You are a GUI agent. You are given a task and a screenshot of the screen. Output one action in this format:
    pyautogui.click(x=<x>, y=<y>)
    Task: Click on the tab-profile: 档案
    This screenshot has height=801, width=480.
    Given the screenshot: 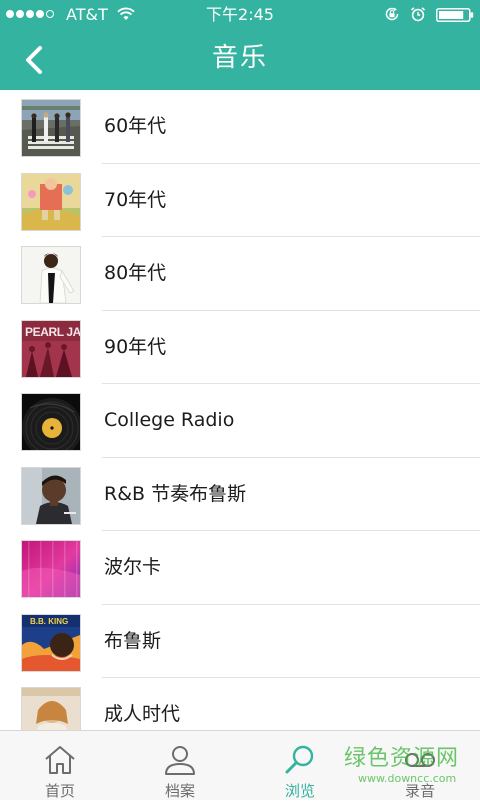 What is the action you would take?
    pyautogui.click(x=180, y=765)
    